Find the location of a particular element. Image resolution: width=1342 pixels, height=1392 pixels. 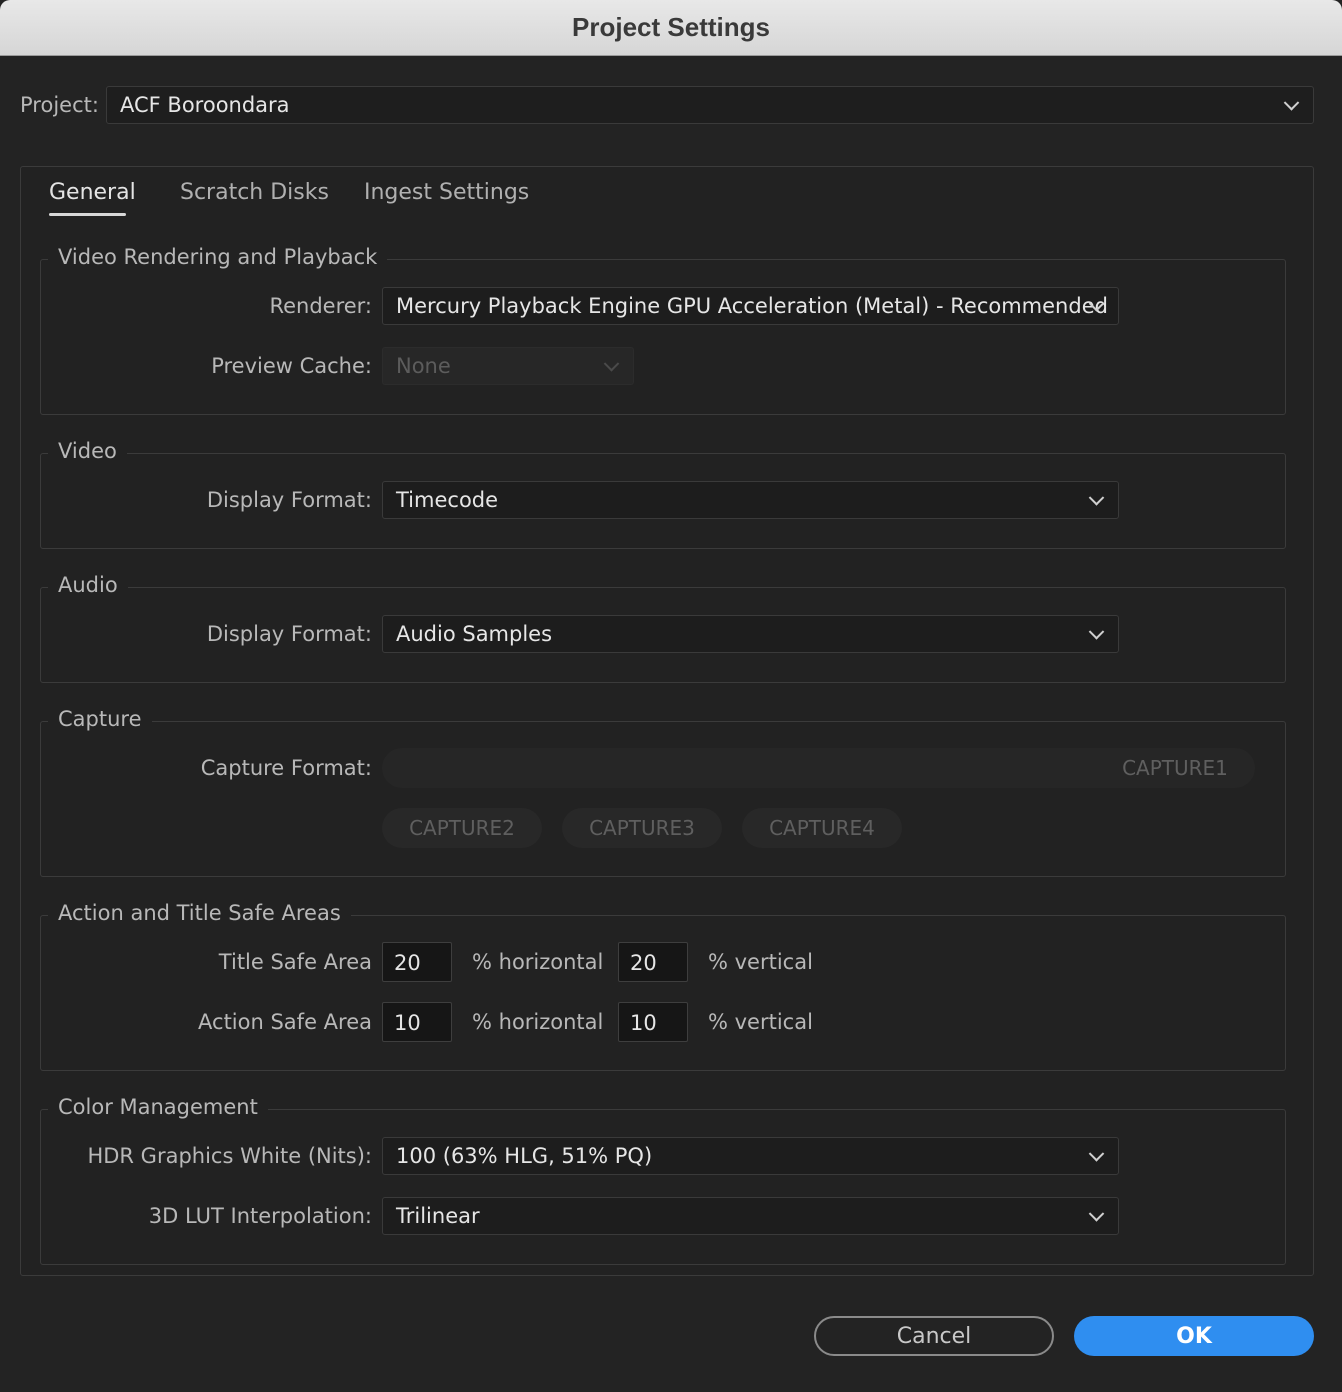

title-safe-label: Title Safe Area is located at coordinates (295, 962).